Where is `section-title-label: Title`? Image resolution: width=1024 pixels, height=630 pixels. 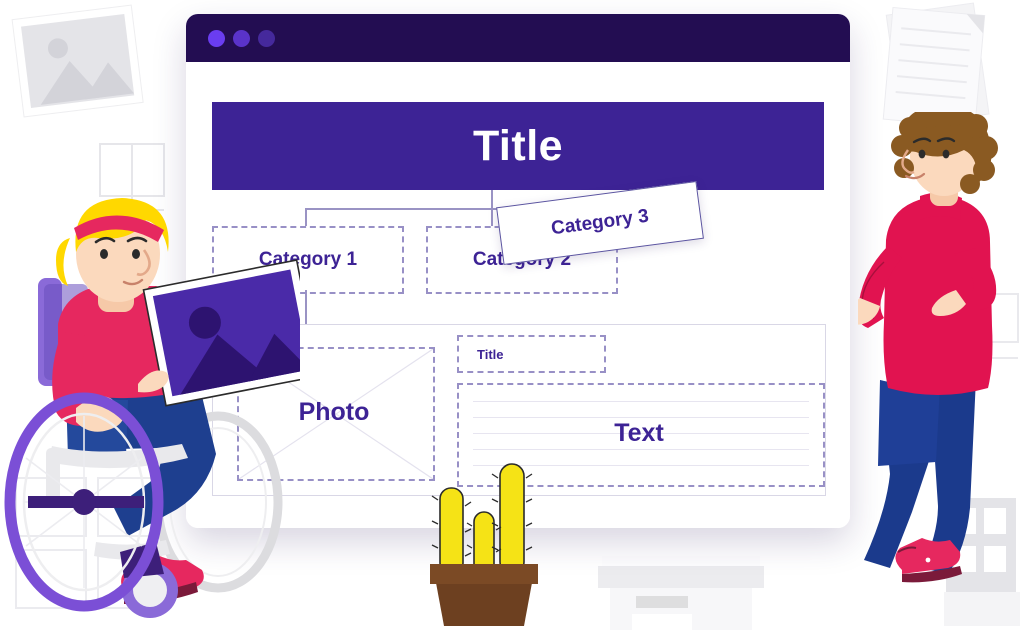
section-title-label: Title is located at coordinates (490, 354).